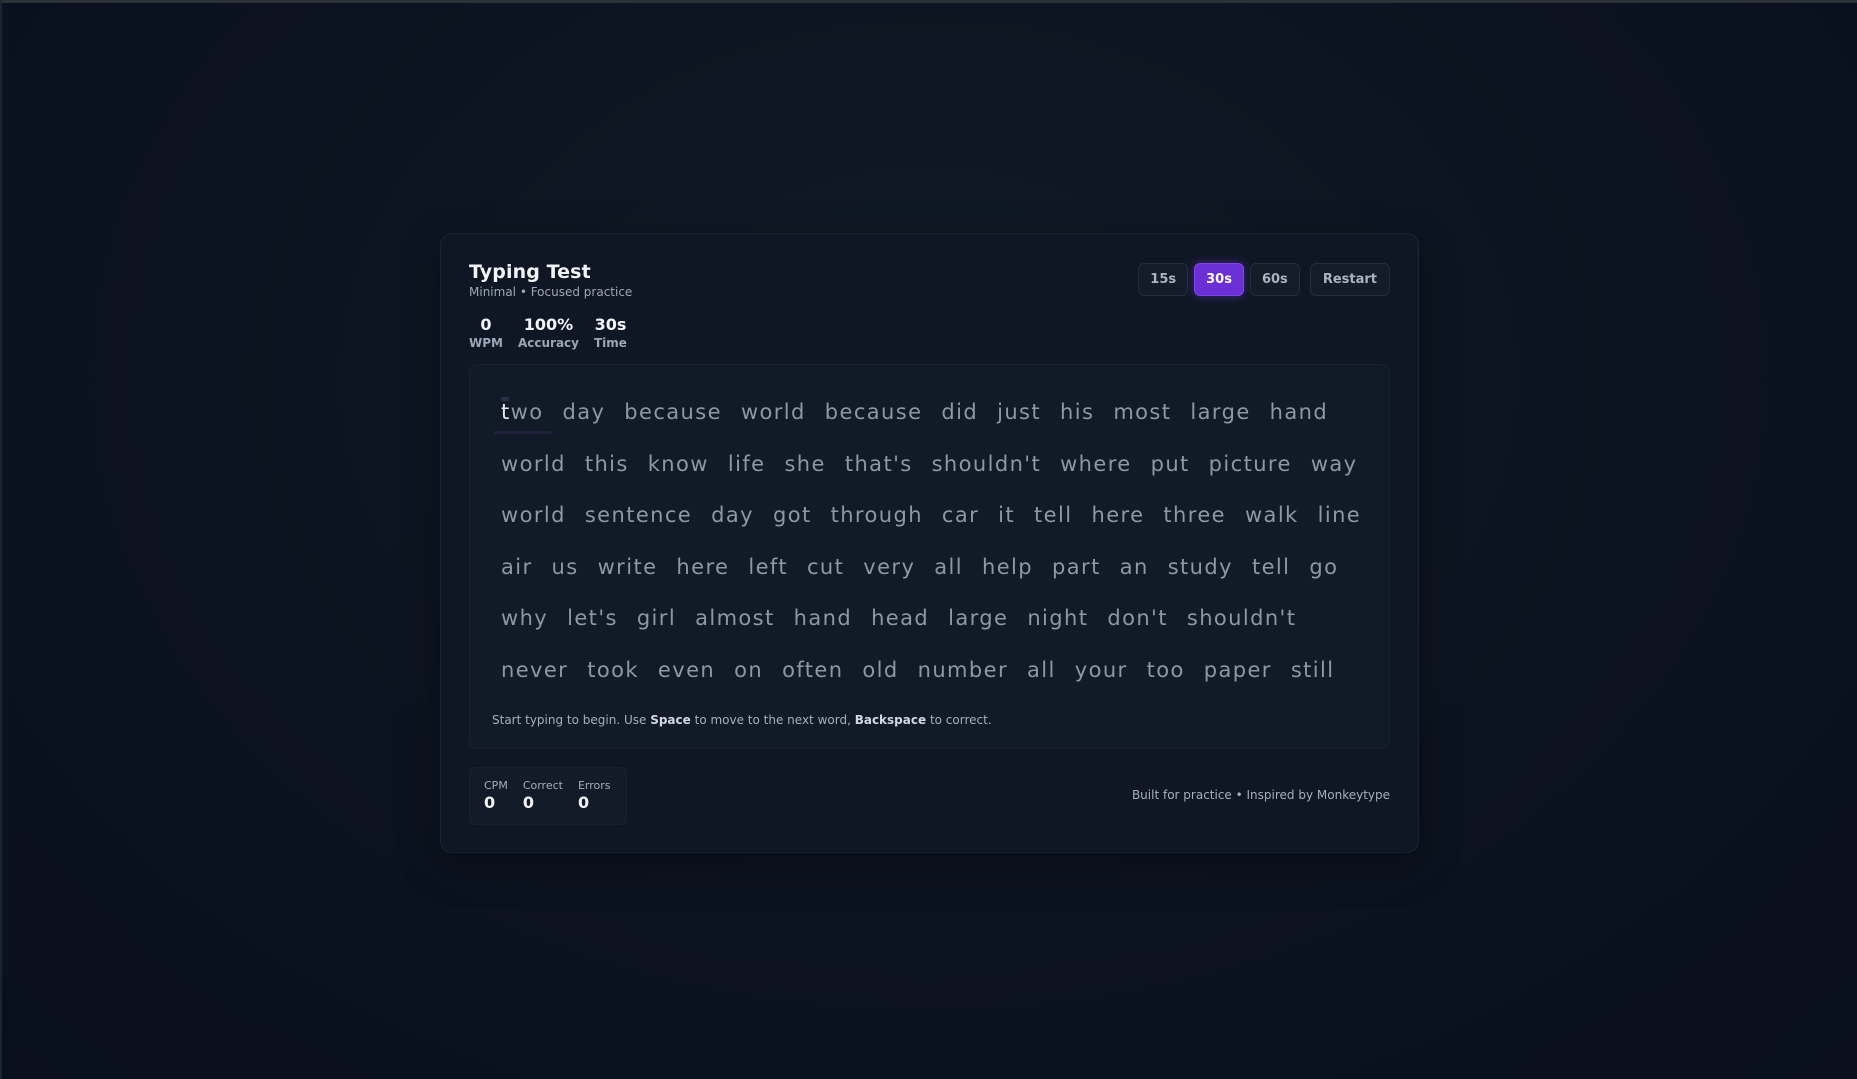  I want to click on footer-stat-cpm-label: CPM, so click(496, 785).